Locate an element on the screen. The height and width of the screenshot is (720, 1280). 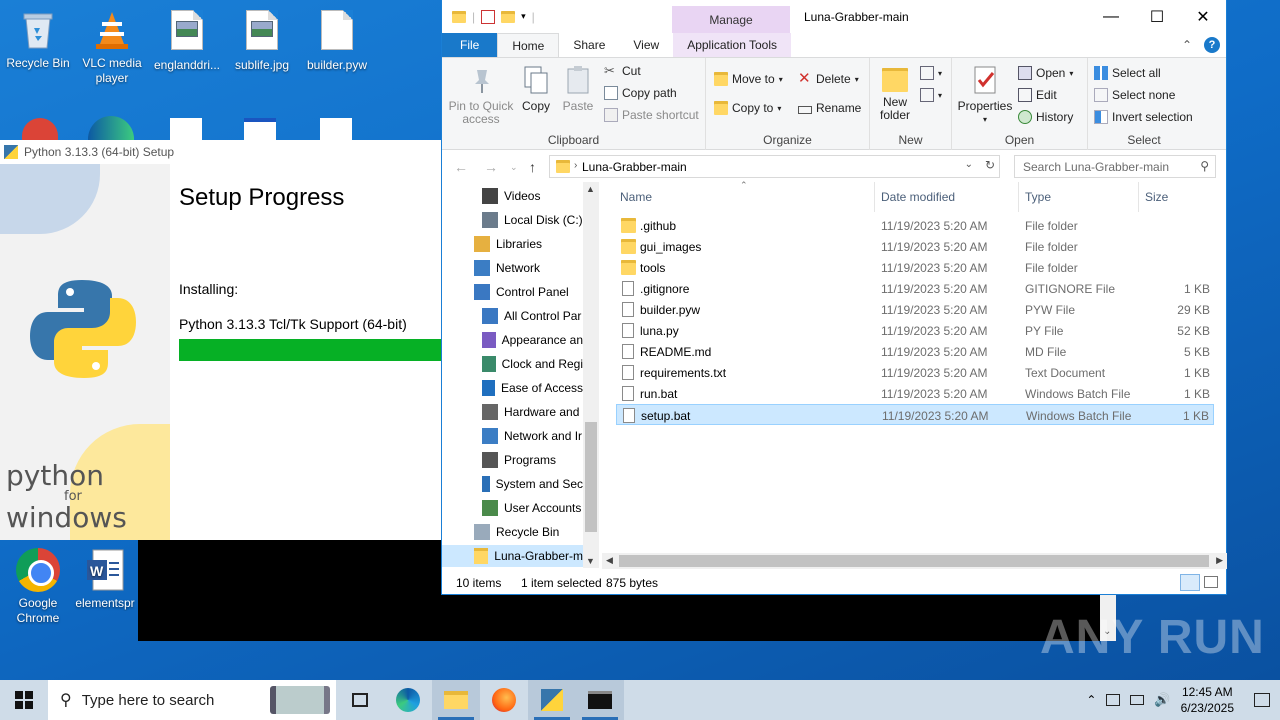
scroll-up-icon: ▲ is located at coordinates (590, 189).